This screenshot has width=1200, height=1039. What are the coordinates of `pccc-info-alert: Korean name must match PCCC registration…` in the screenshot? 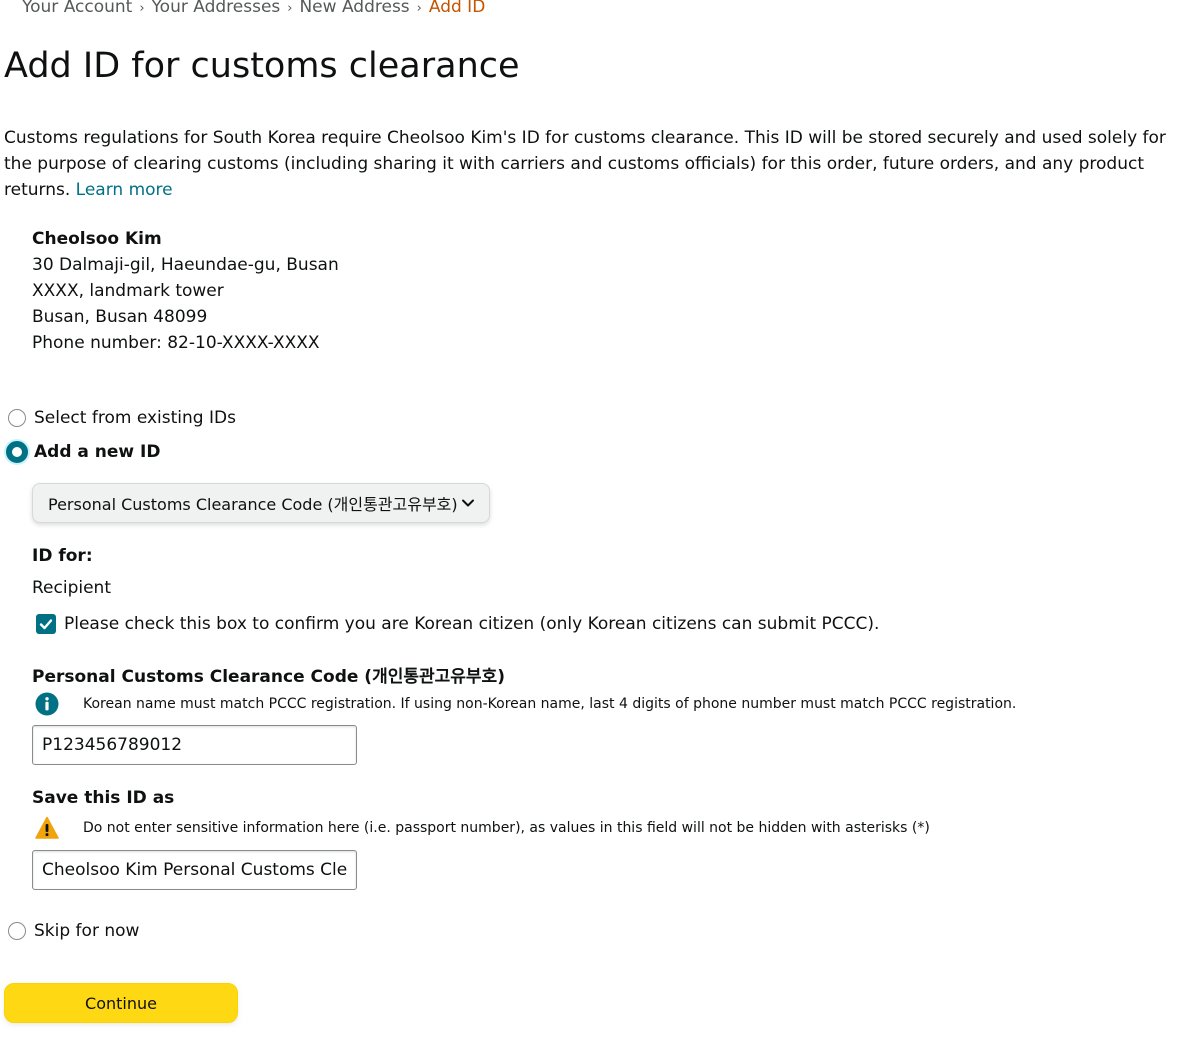 It's located at (525, 704).